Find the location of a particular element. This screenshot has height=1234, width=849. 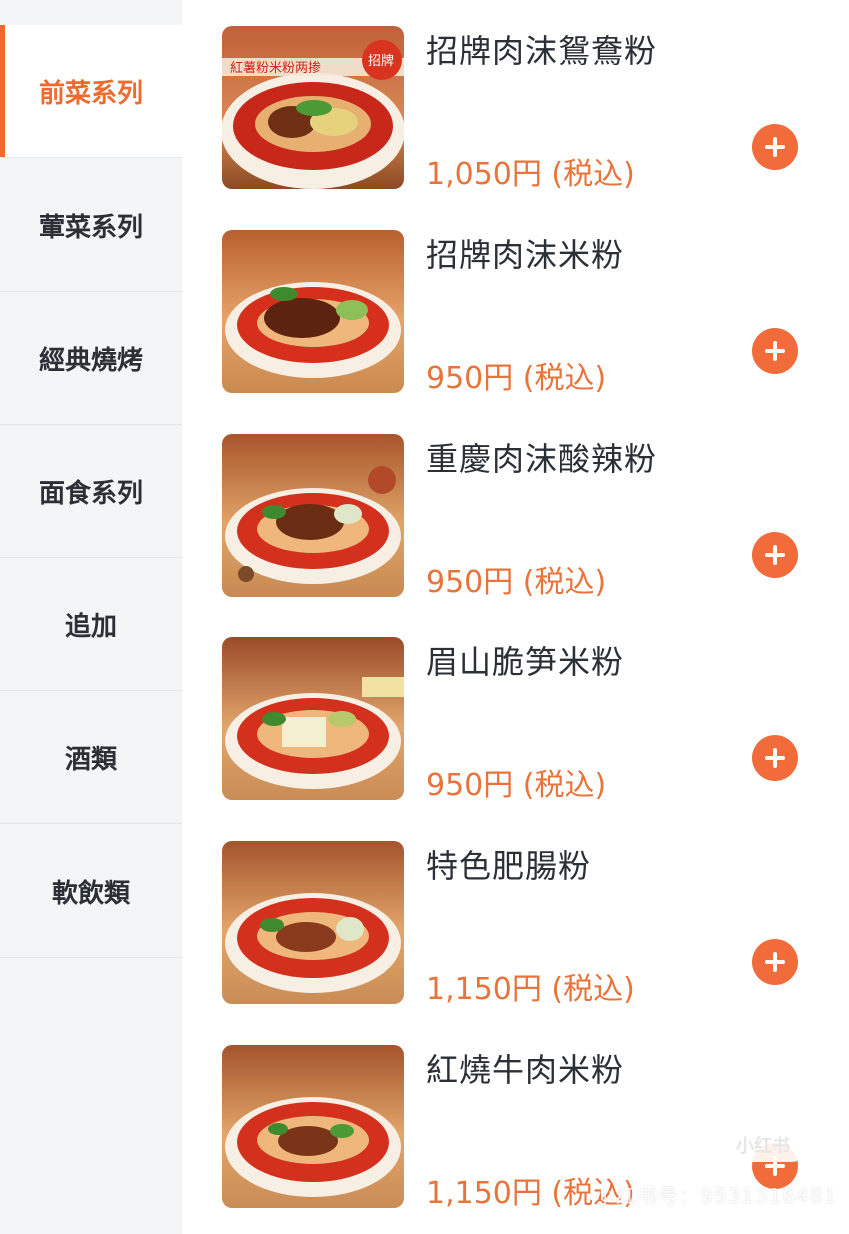

dish-name: 重慶肉沫酸辣粉 is located at coordinates (542, 459).